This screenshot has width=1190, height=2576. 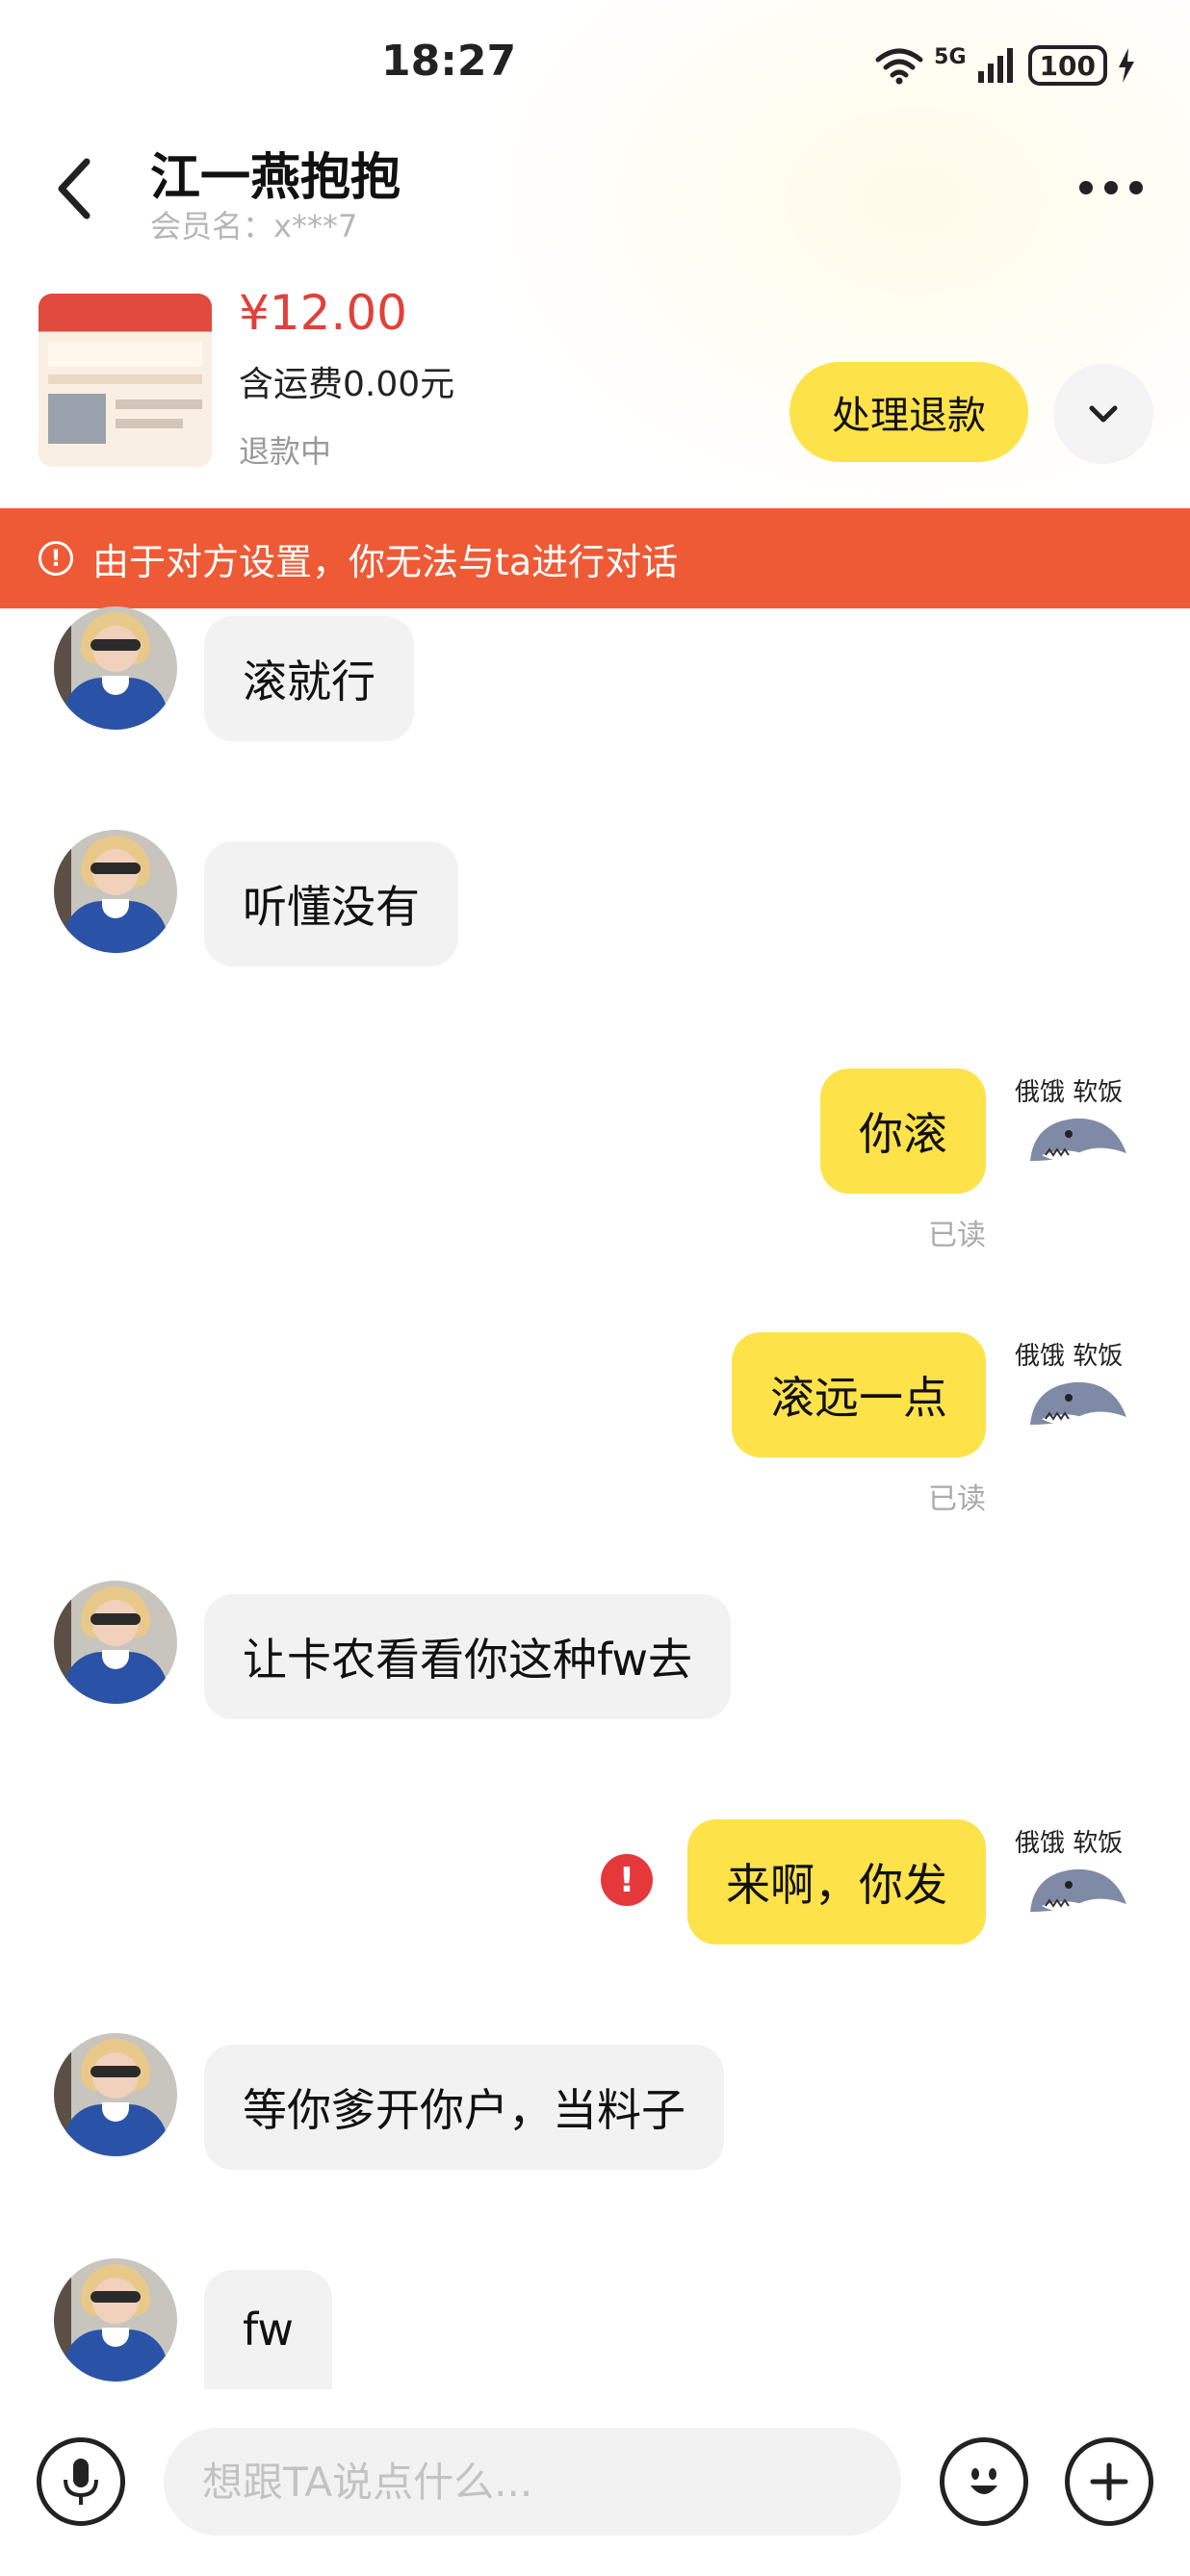 I want to click on voice-input-button, so click(x=81, y=2481).